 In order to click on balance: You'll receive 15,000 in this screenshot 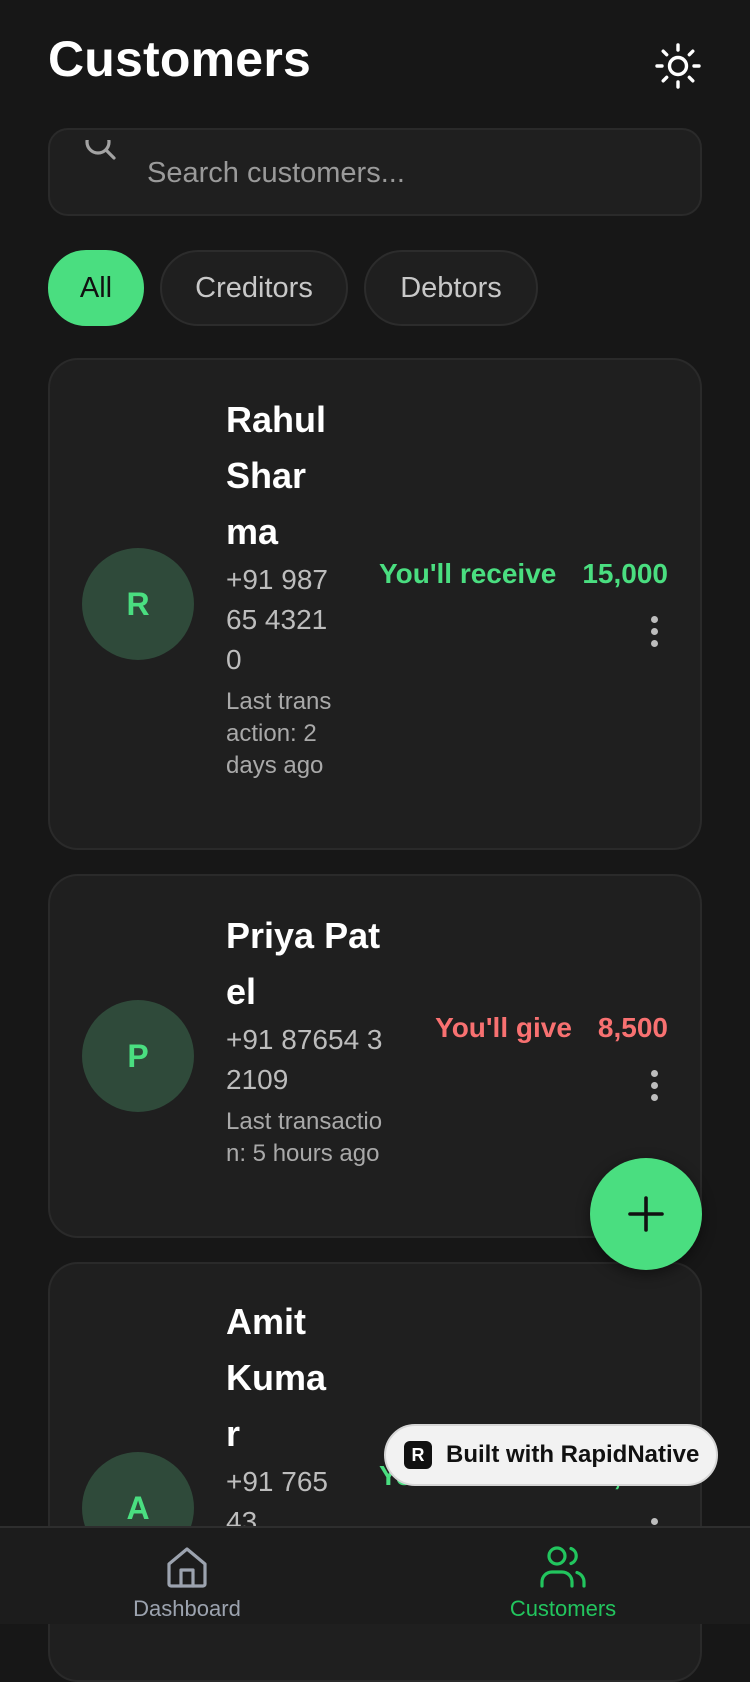, I will do `click(523, 574)`.